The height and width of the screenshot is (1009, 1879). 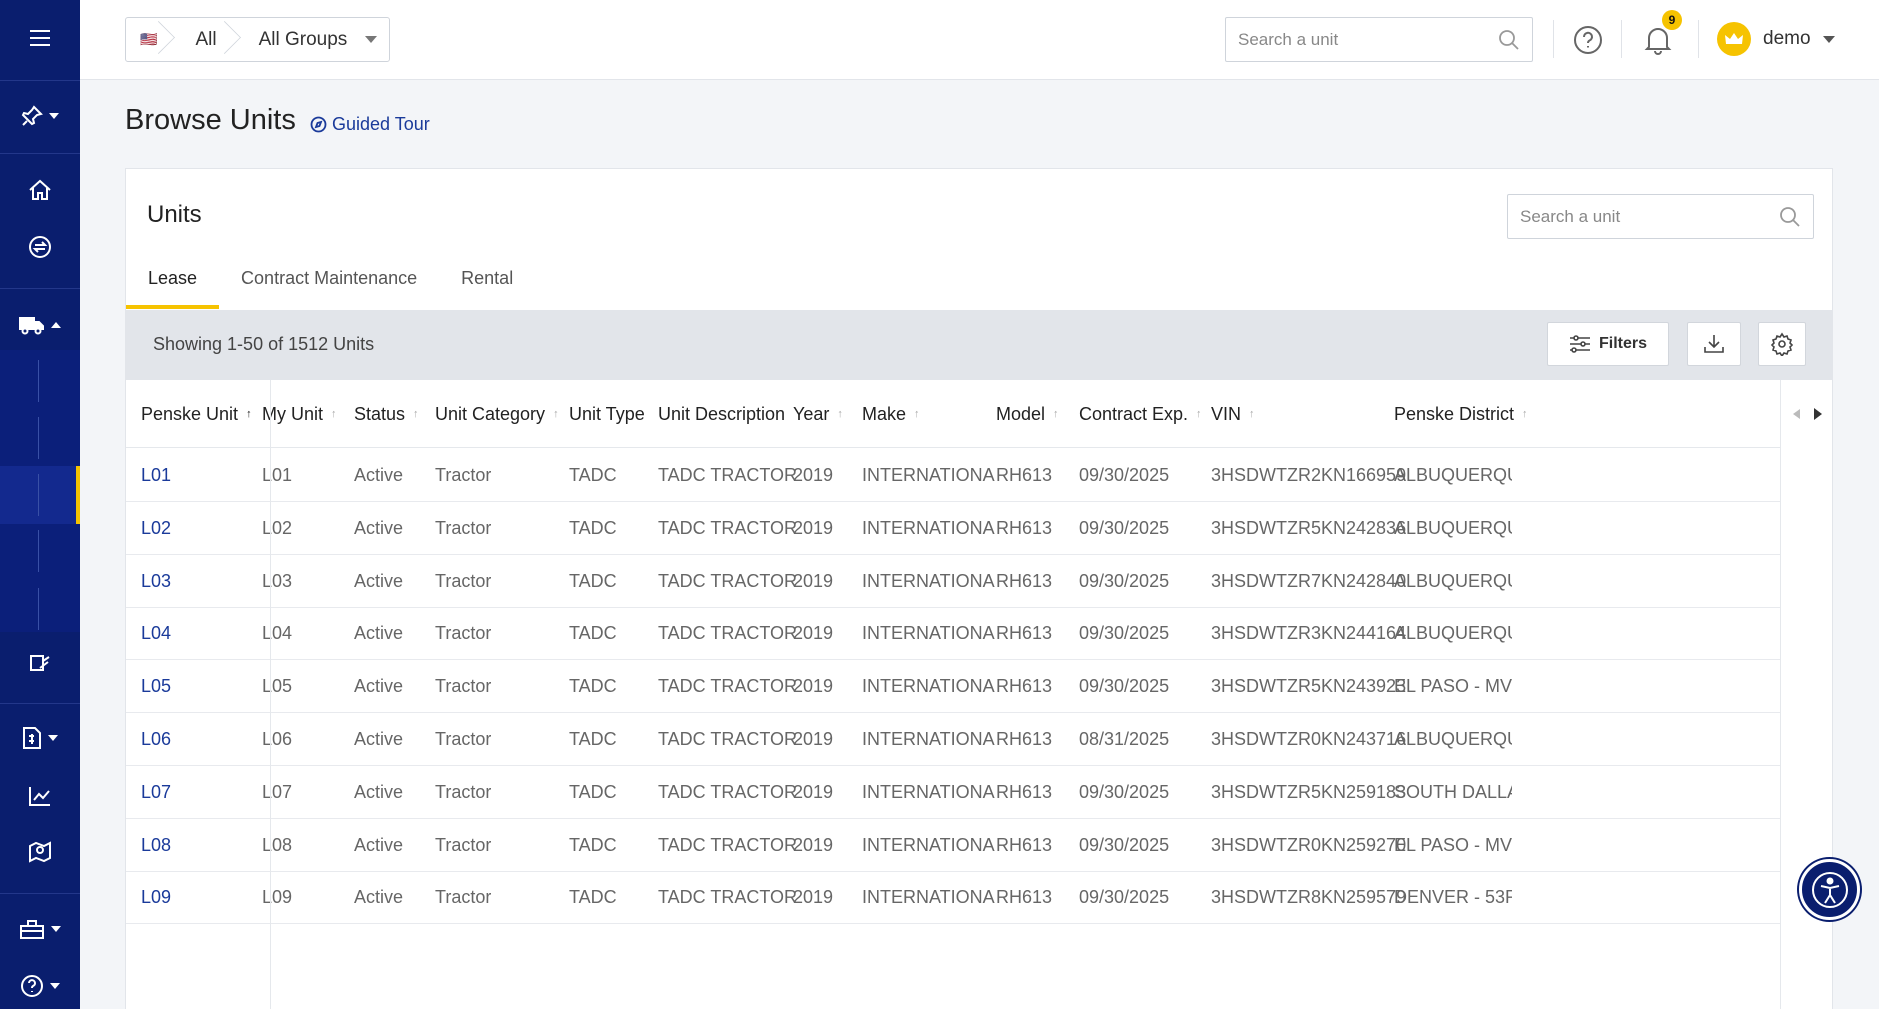 I want to click on tab-lease: Lease, so click(x=173, y=287).